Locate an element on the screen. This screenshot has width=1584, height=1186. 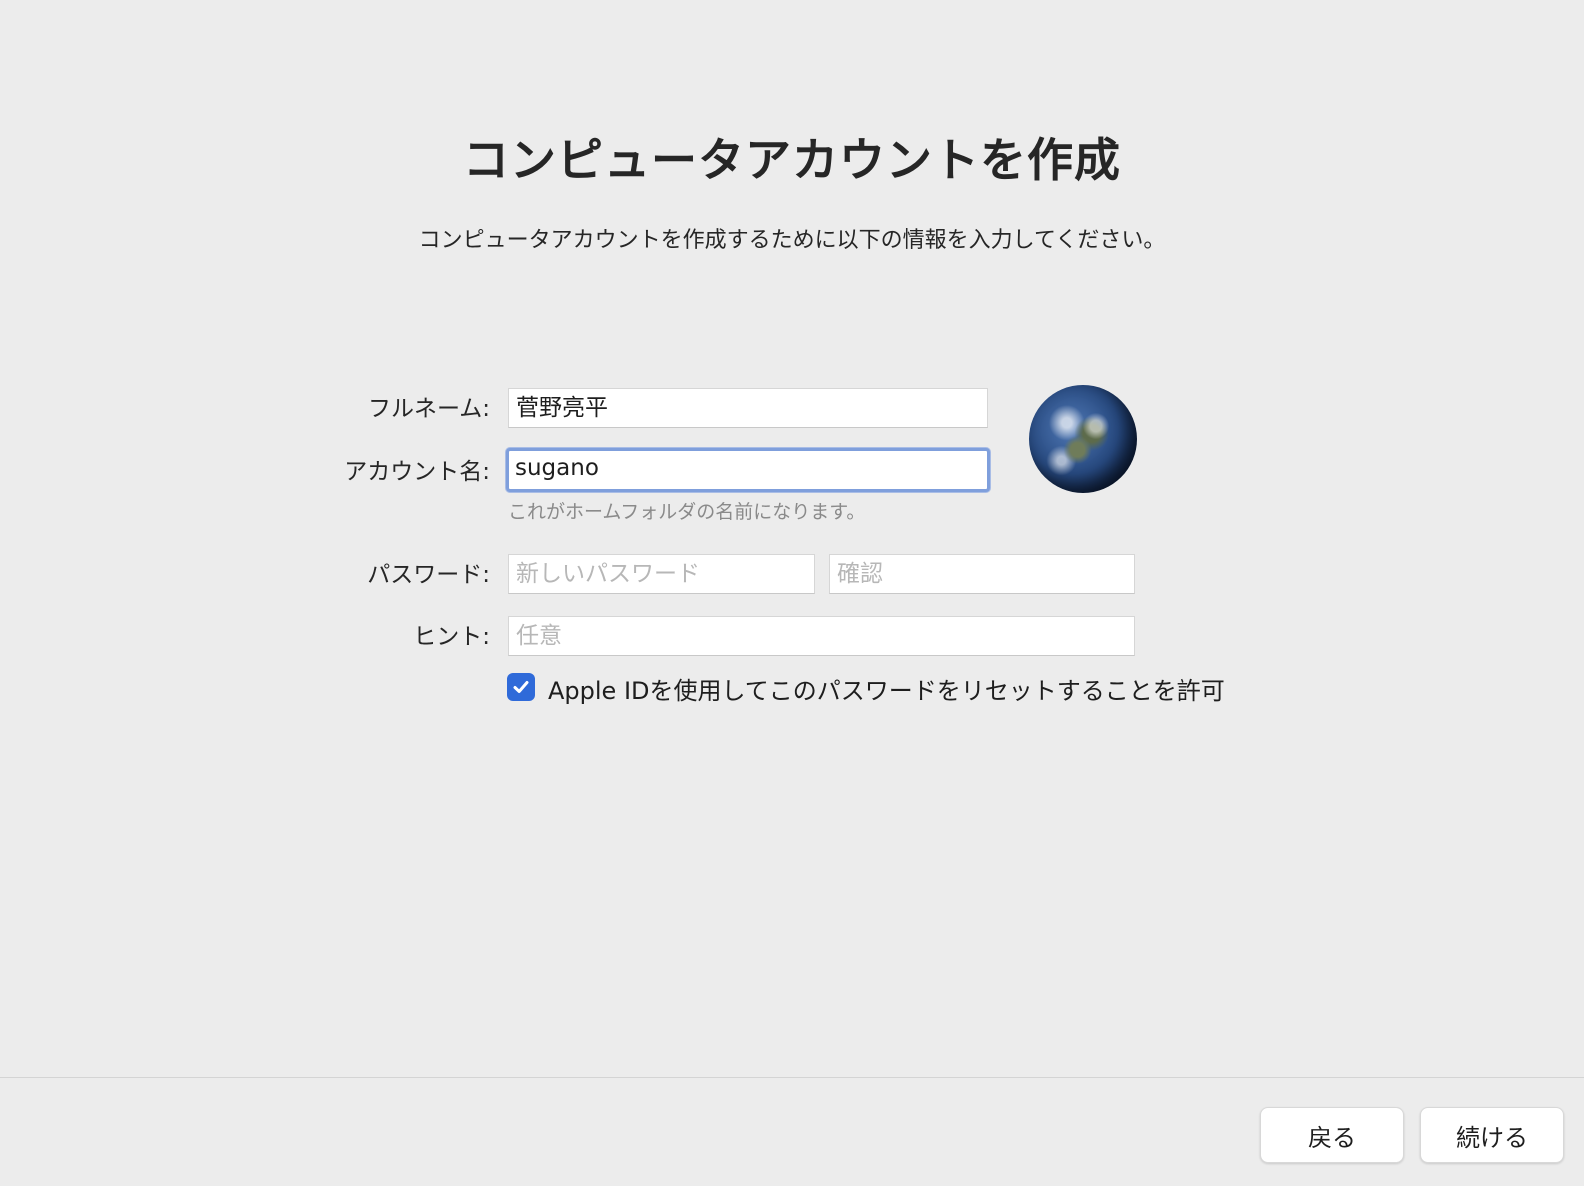
page-title: コンピュータアカウントを作成 is located at coordinates (792, 160).